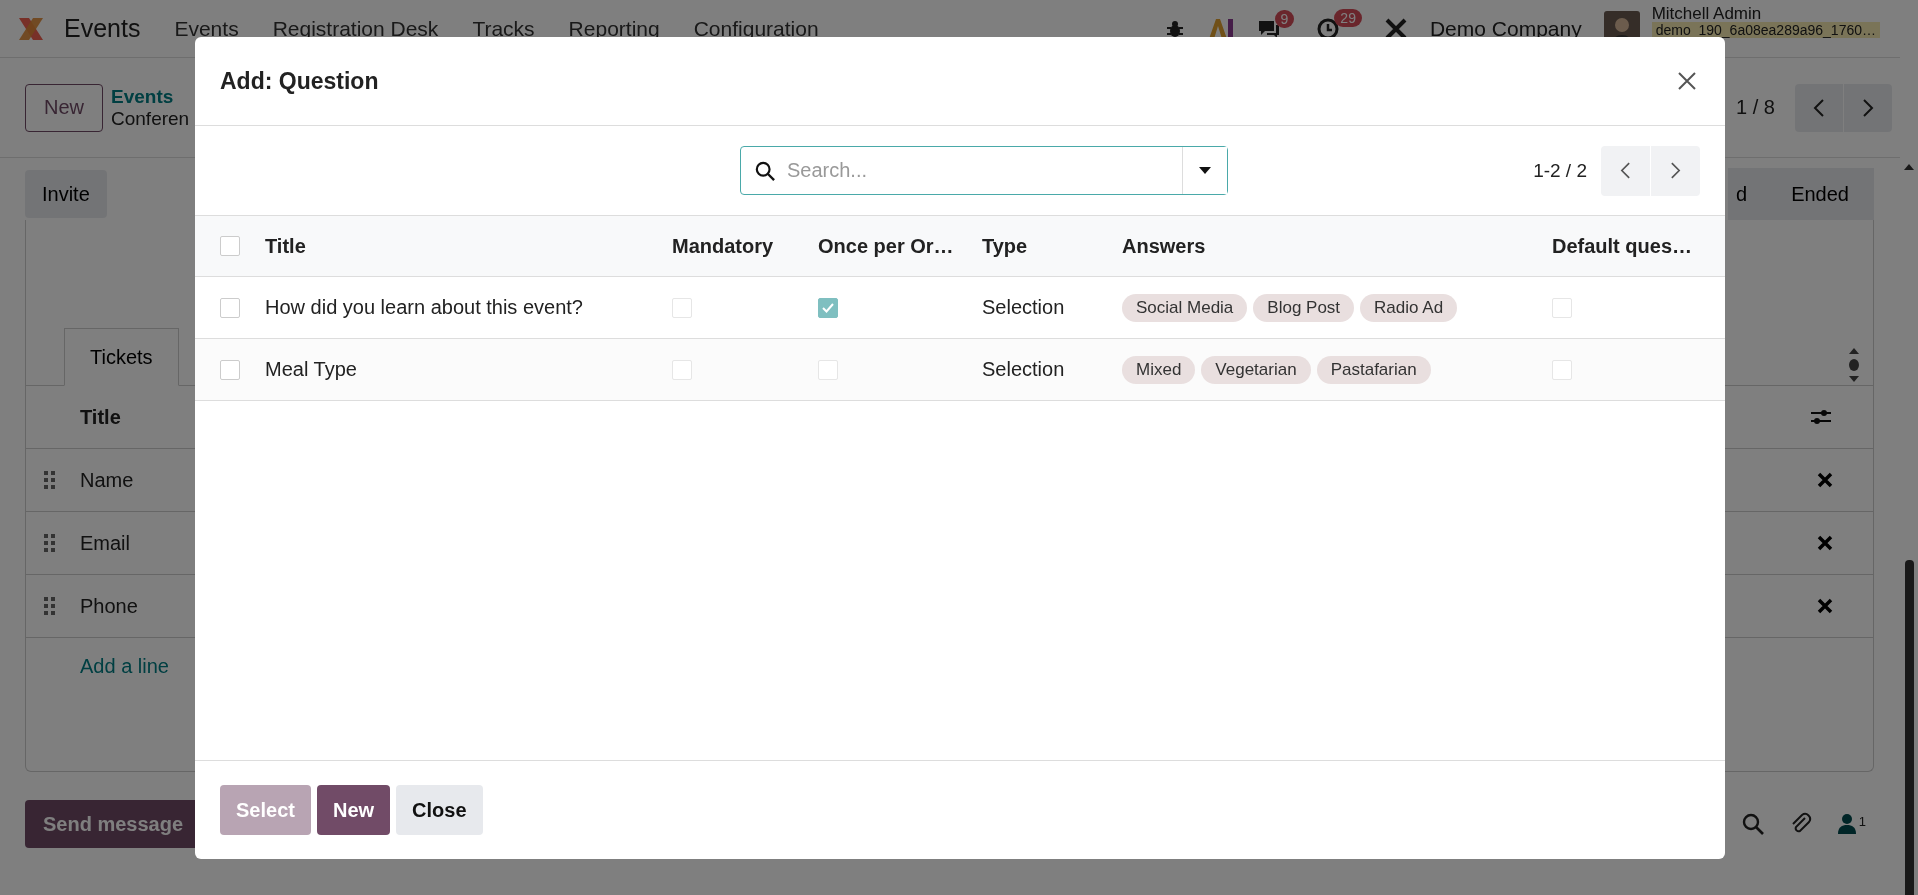  I want to click on tab: Tickets, so click(121, 357).